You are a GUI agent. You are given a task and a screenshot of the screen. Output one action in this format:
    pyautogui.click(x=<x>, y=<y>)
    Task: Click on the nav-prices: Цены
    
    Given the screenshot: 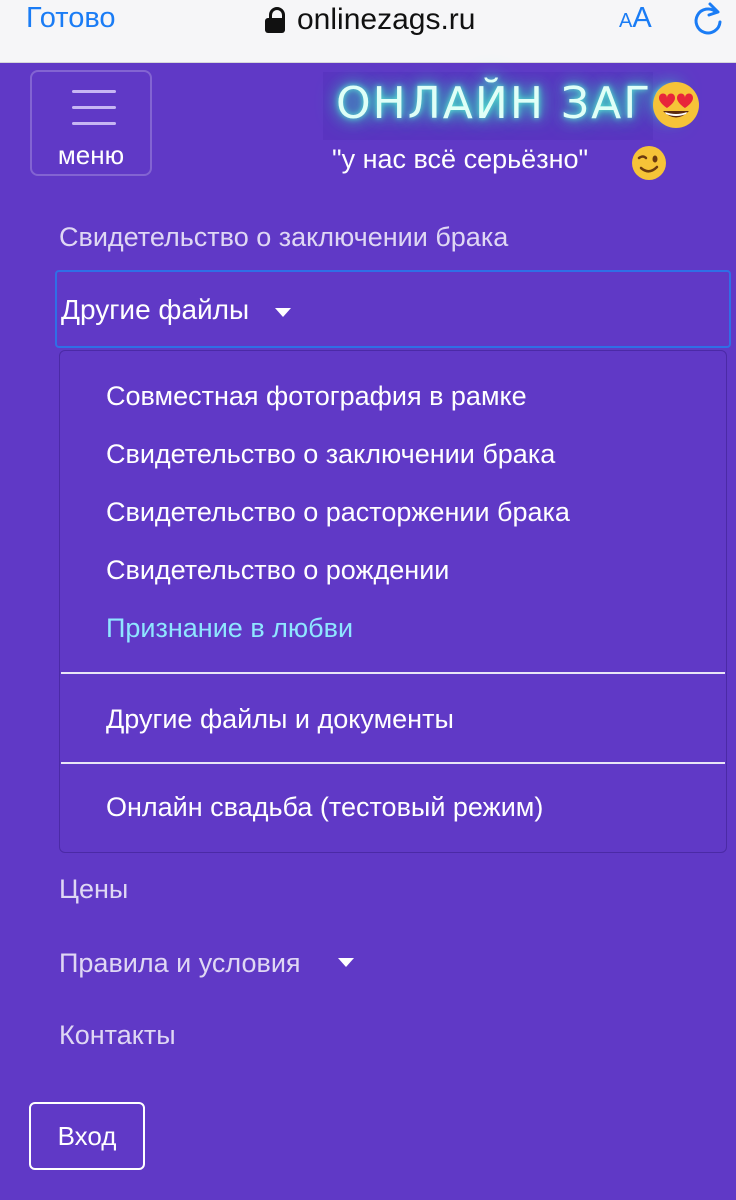 What is the action you would take?
    pyautogui.click(x=93, y=889)
    